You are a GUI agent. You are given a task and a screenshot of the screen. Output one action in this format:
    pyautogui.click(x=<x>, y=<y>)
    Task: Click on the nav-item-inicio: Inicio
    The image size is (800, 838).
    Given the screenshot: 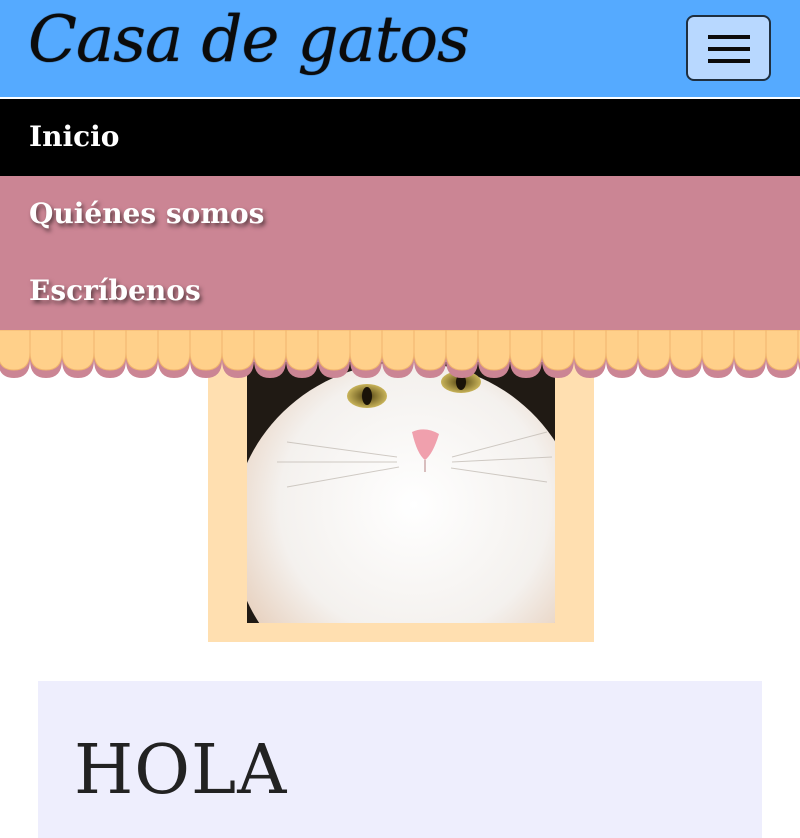 What is the action you would take?
    pyautogui.click(x=400, y=137)
    